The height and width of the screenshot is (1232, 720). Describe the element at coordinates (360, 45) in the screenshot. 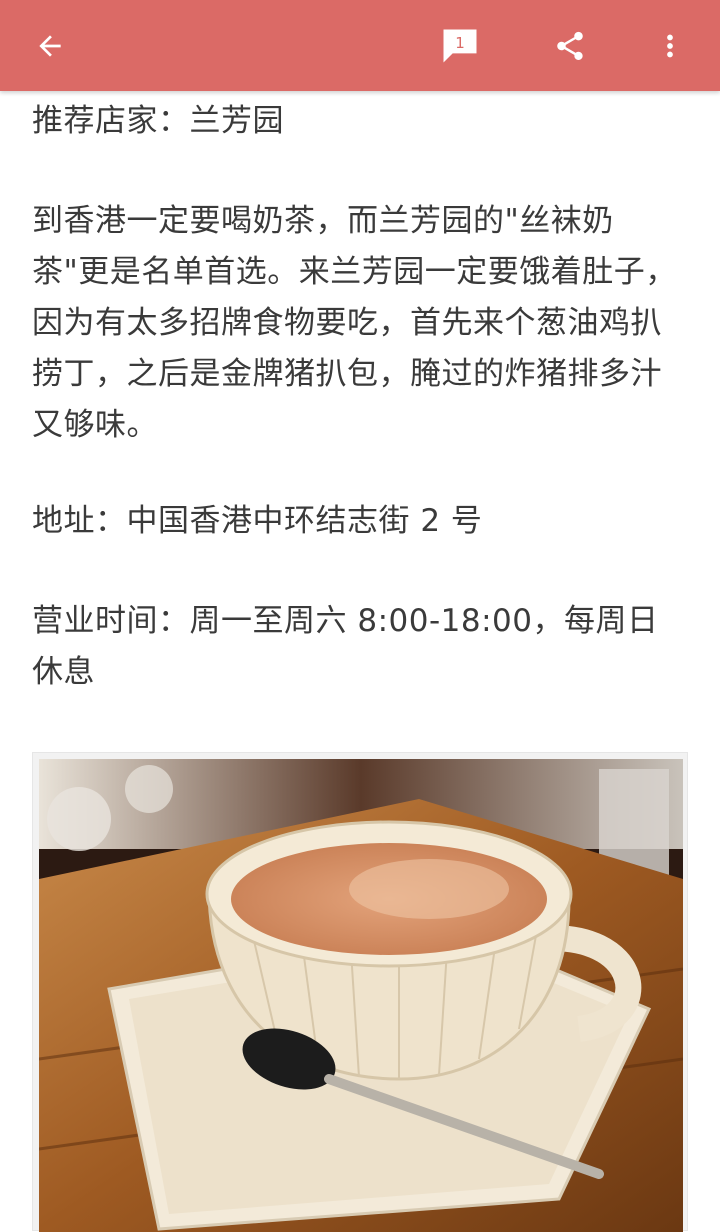

I see `app-bar: 1` at that location.